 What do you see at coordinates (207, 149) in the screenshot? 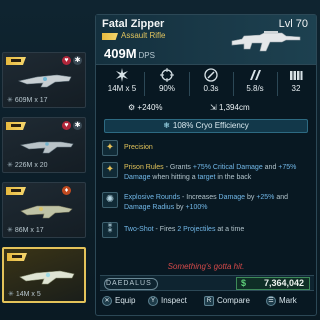
I see `perk-precision: ✦ Precision` at bounding box center [207, 149].